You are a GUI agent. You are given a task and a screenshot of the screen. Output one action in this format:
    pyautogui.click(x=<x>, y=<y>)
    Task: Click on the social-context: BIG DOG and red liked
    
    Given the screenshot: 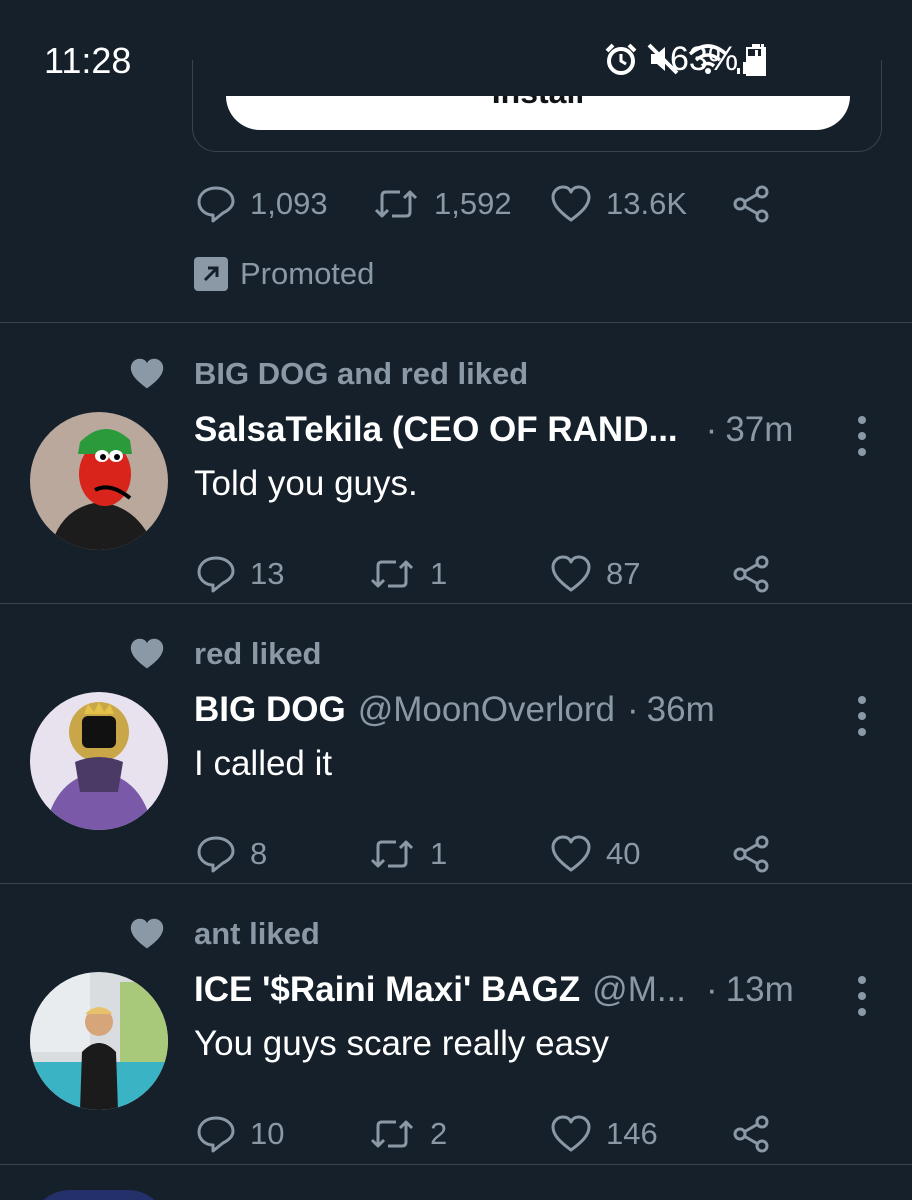 What is the action you would take?
    pyautogui.click(x=361, y=373)
    